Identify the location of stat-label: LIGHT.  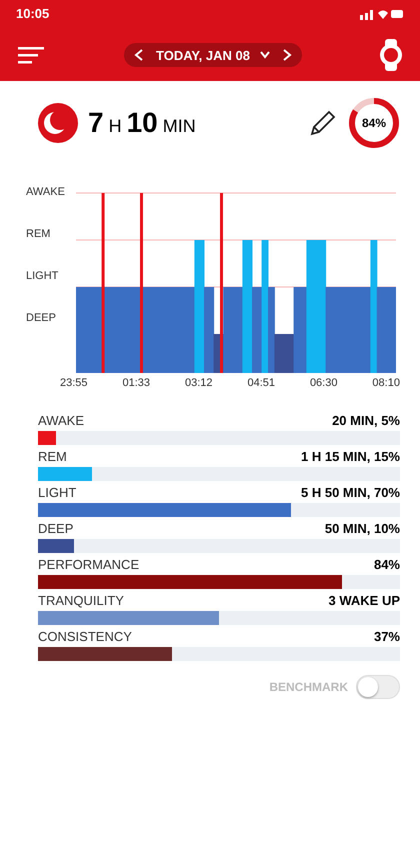
(57, 492).